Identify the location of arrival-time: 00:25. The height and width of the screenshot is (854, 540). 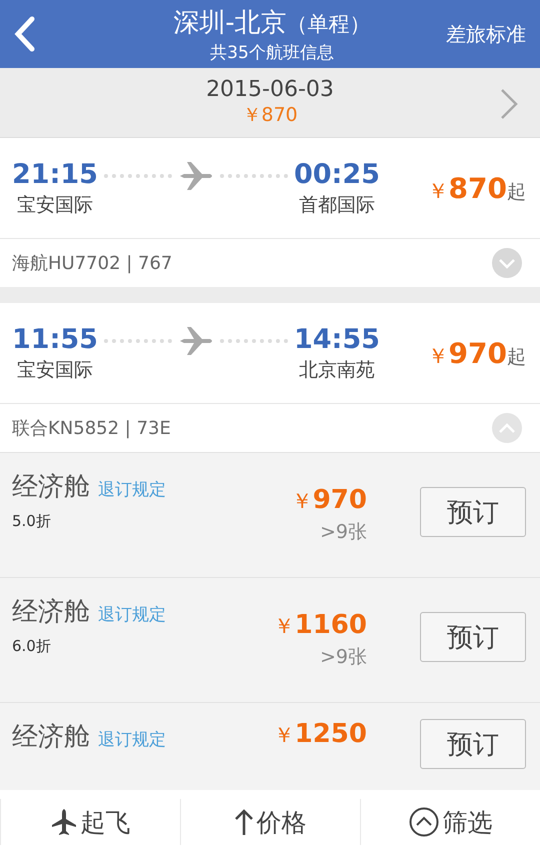
(337, 174).